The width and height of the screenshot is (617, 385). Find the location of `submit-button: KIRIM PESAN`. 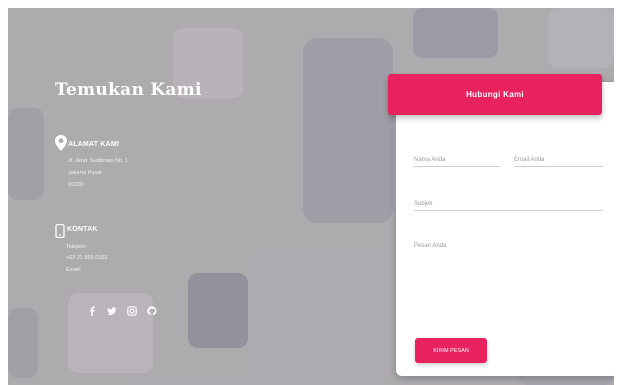

submit-button: KIRIM PESAN is located at coordinates (451, 350).